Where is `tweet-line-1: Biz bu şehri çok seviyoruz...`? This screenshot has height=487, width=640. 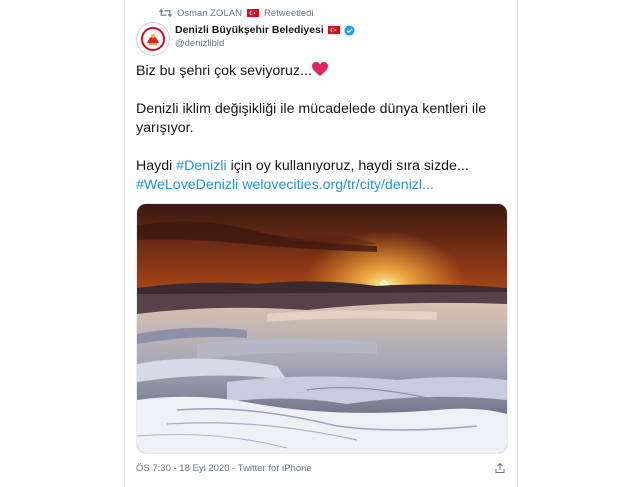 tweet-line-1: Biz bu şehri çok seviyoruz... is located at coordinates (322, 71).